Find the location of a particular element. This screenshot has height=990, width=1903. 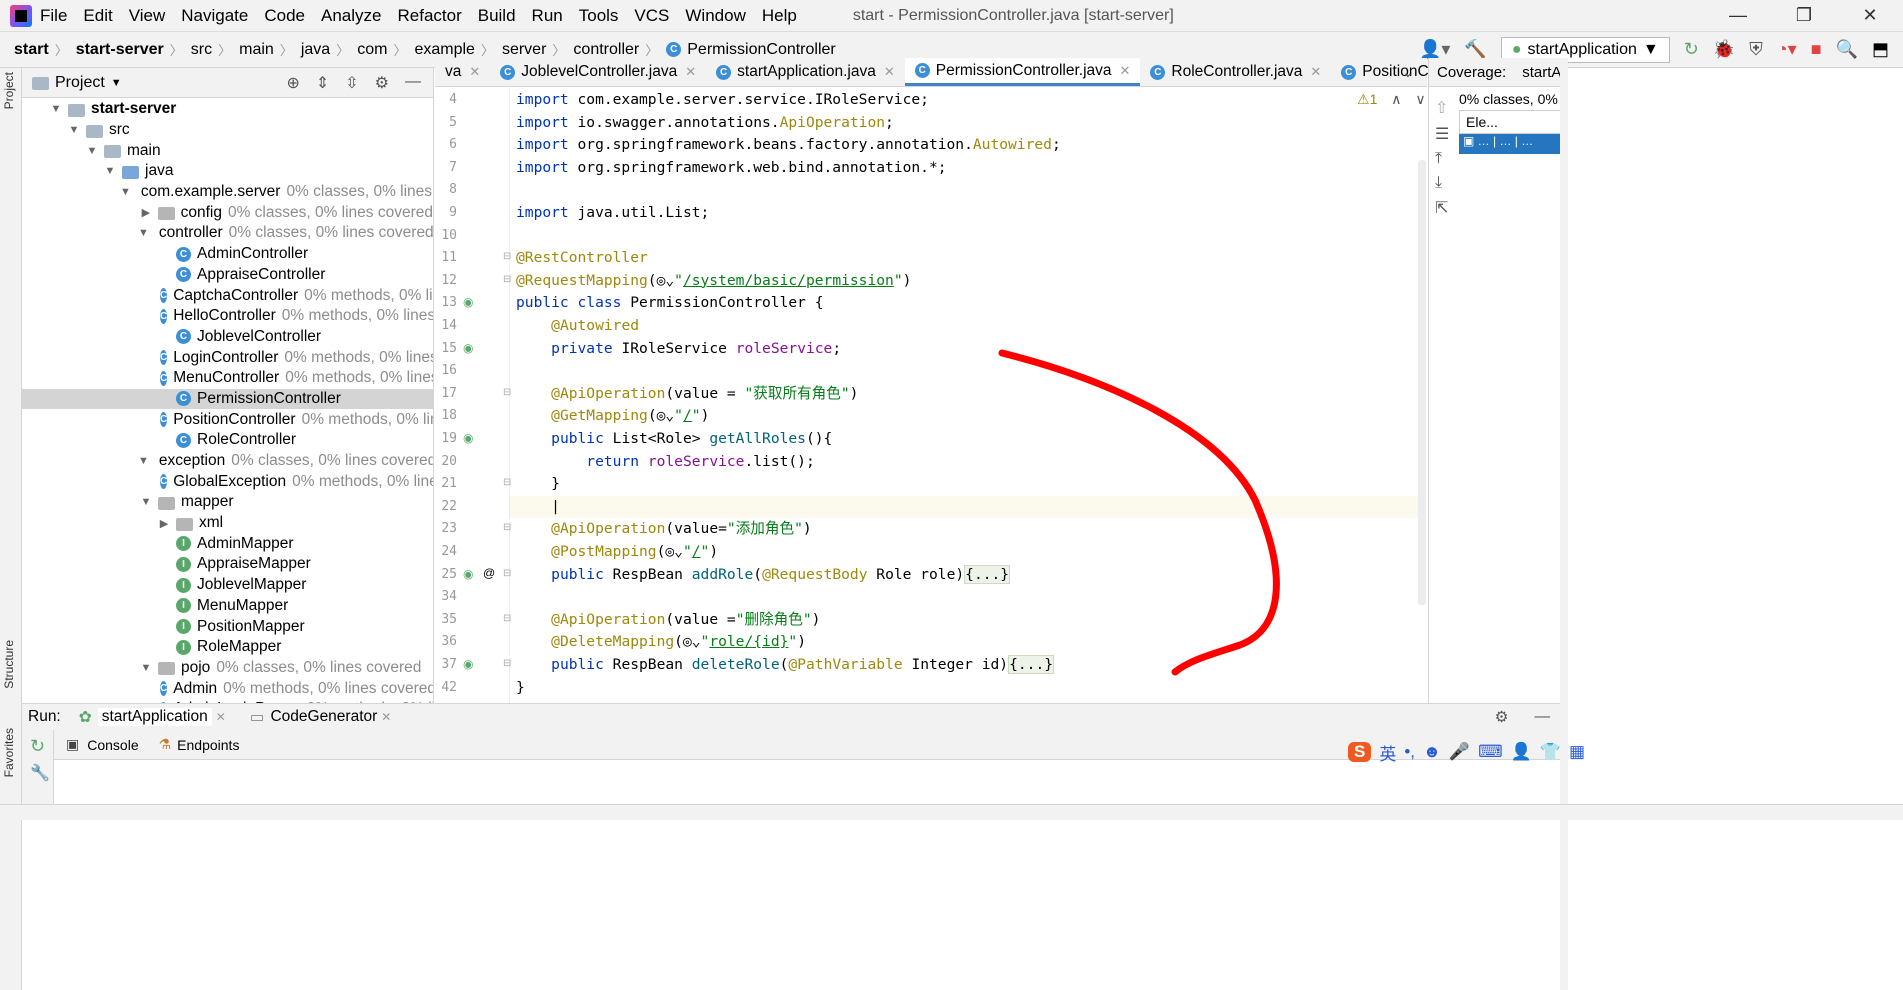

tree-item: C LoginController 0% methods, 0% lines c is located at coordinates (227, 357).